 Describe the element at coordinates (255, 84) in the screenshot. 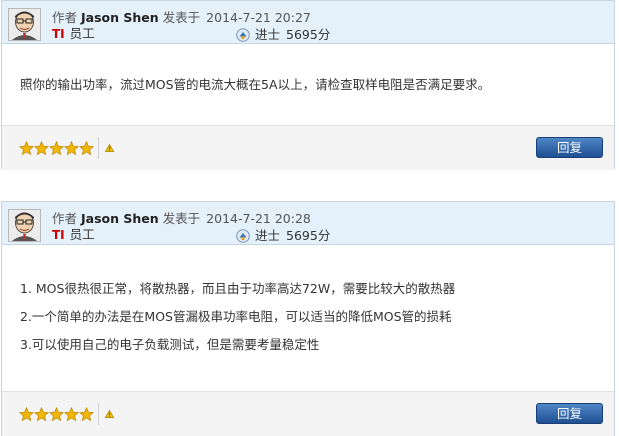

I see `content-line: 照你的输出功率，流过MOS管的电流大概在5A以上，请检查取样电阻是否满足要求。` at that location.